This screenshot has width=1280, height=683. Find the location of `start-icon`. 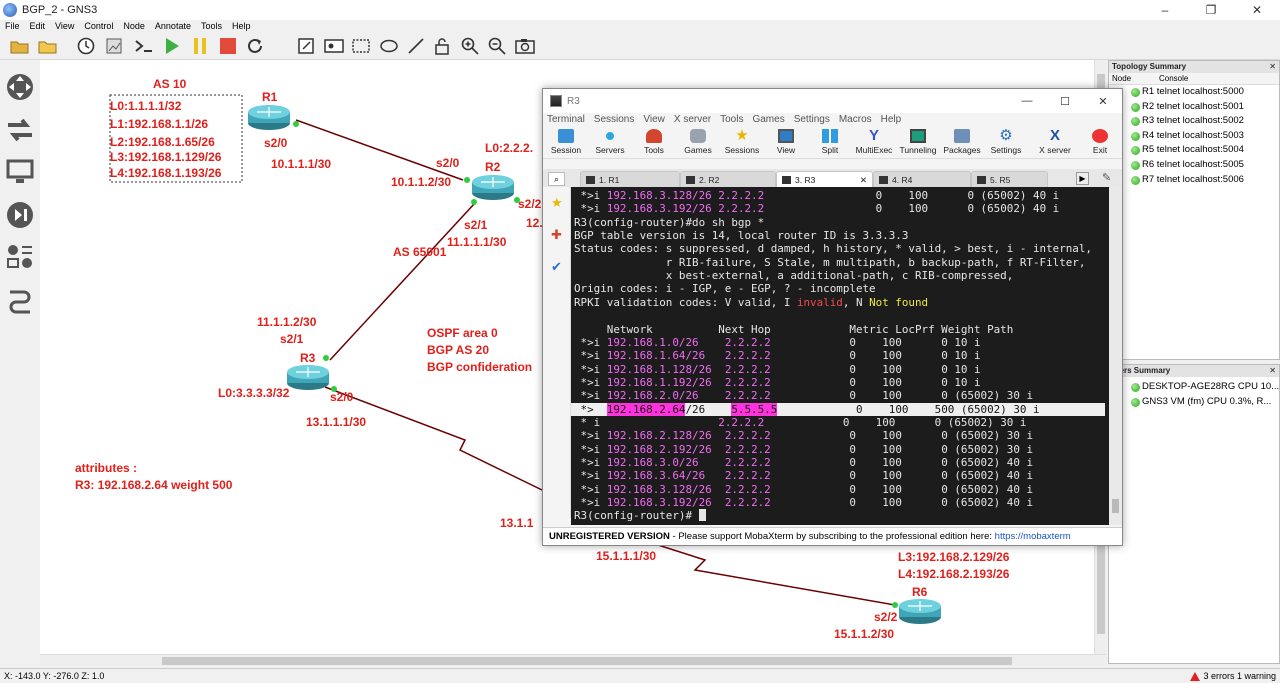

start-icon is located at coordinates (172, 46).